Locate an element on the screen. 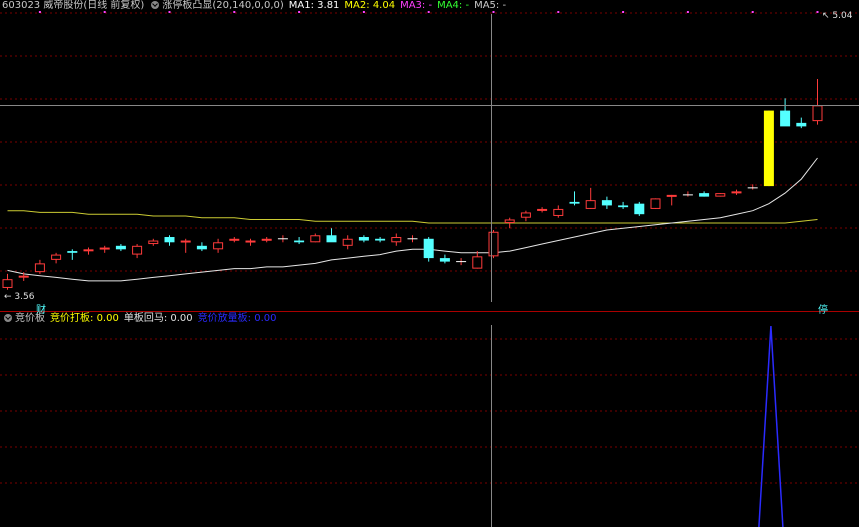  suspension-marker: 停 is located at coordinates (823, 308).